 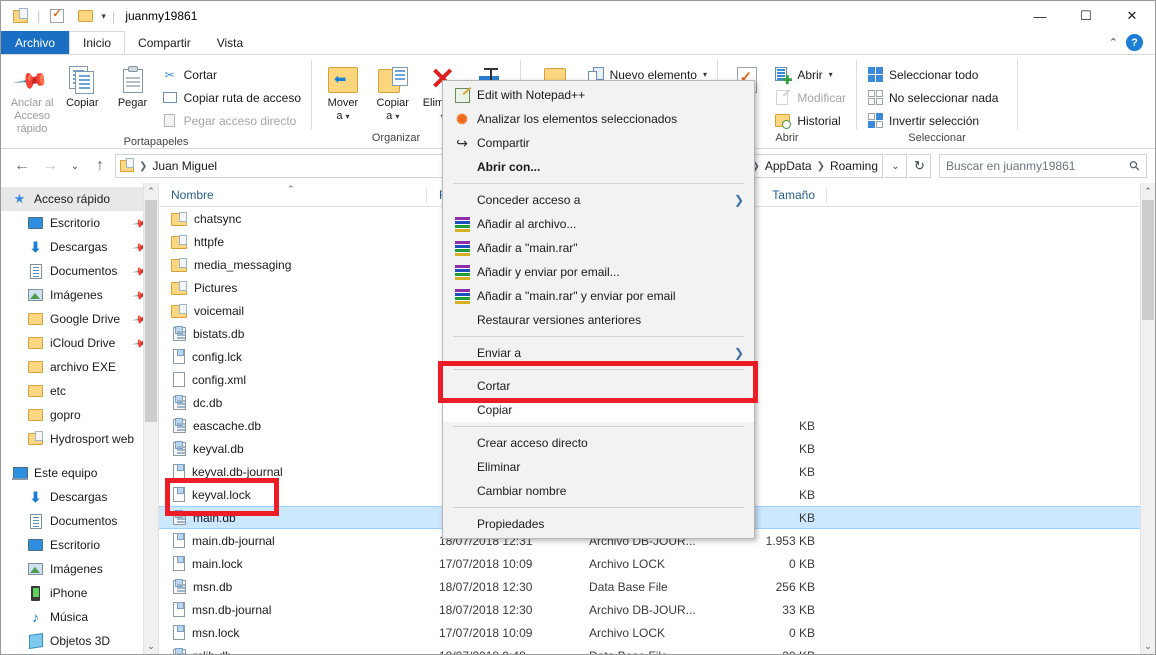 I want to click on sidebar-item-icloud-drive: iCloud Drive 📌, so click(x=79, y=343).